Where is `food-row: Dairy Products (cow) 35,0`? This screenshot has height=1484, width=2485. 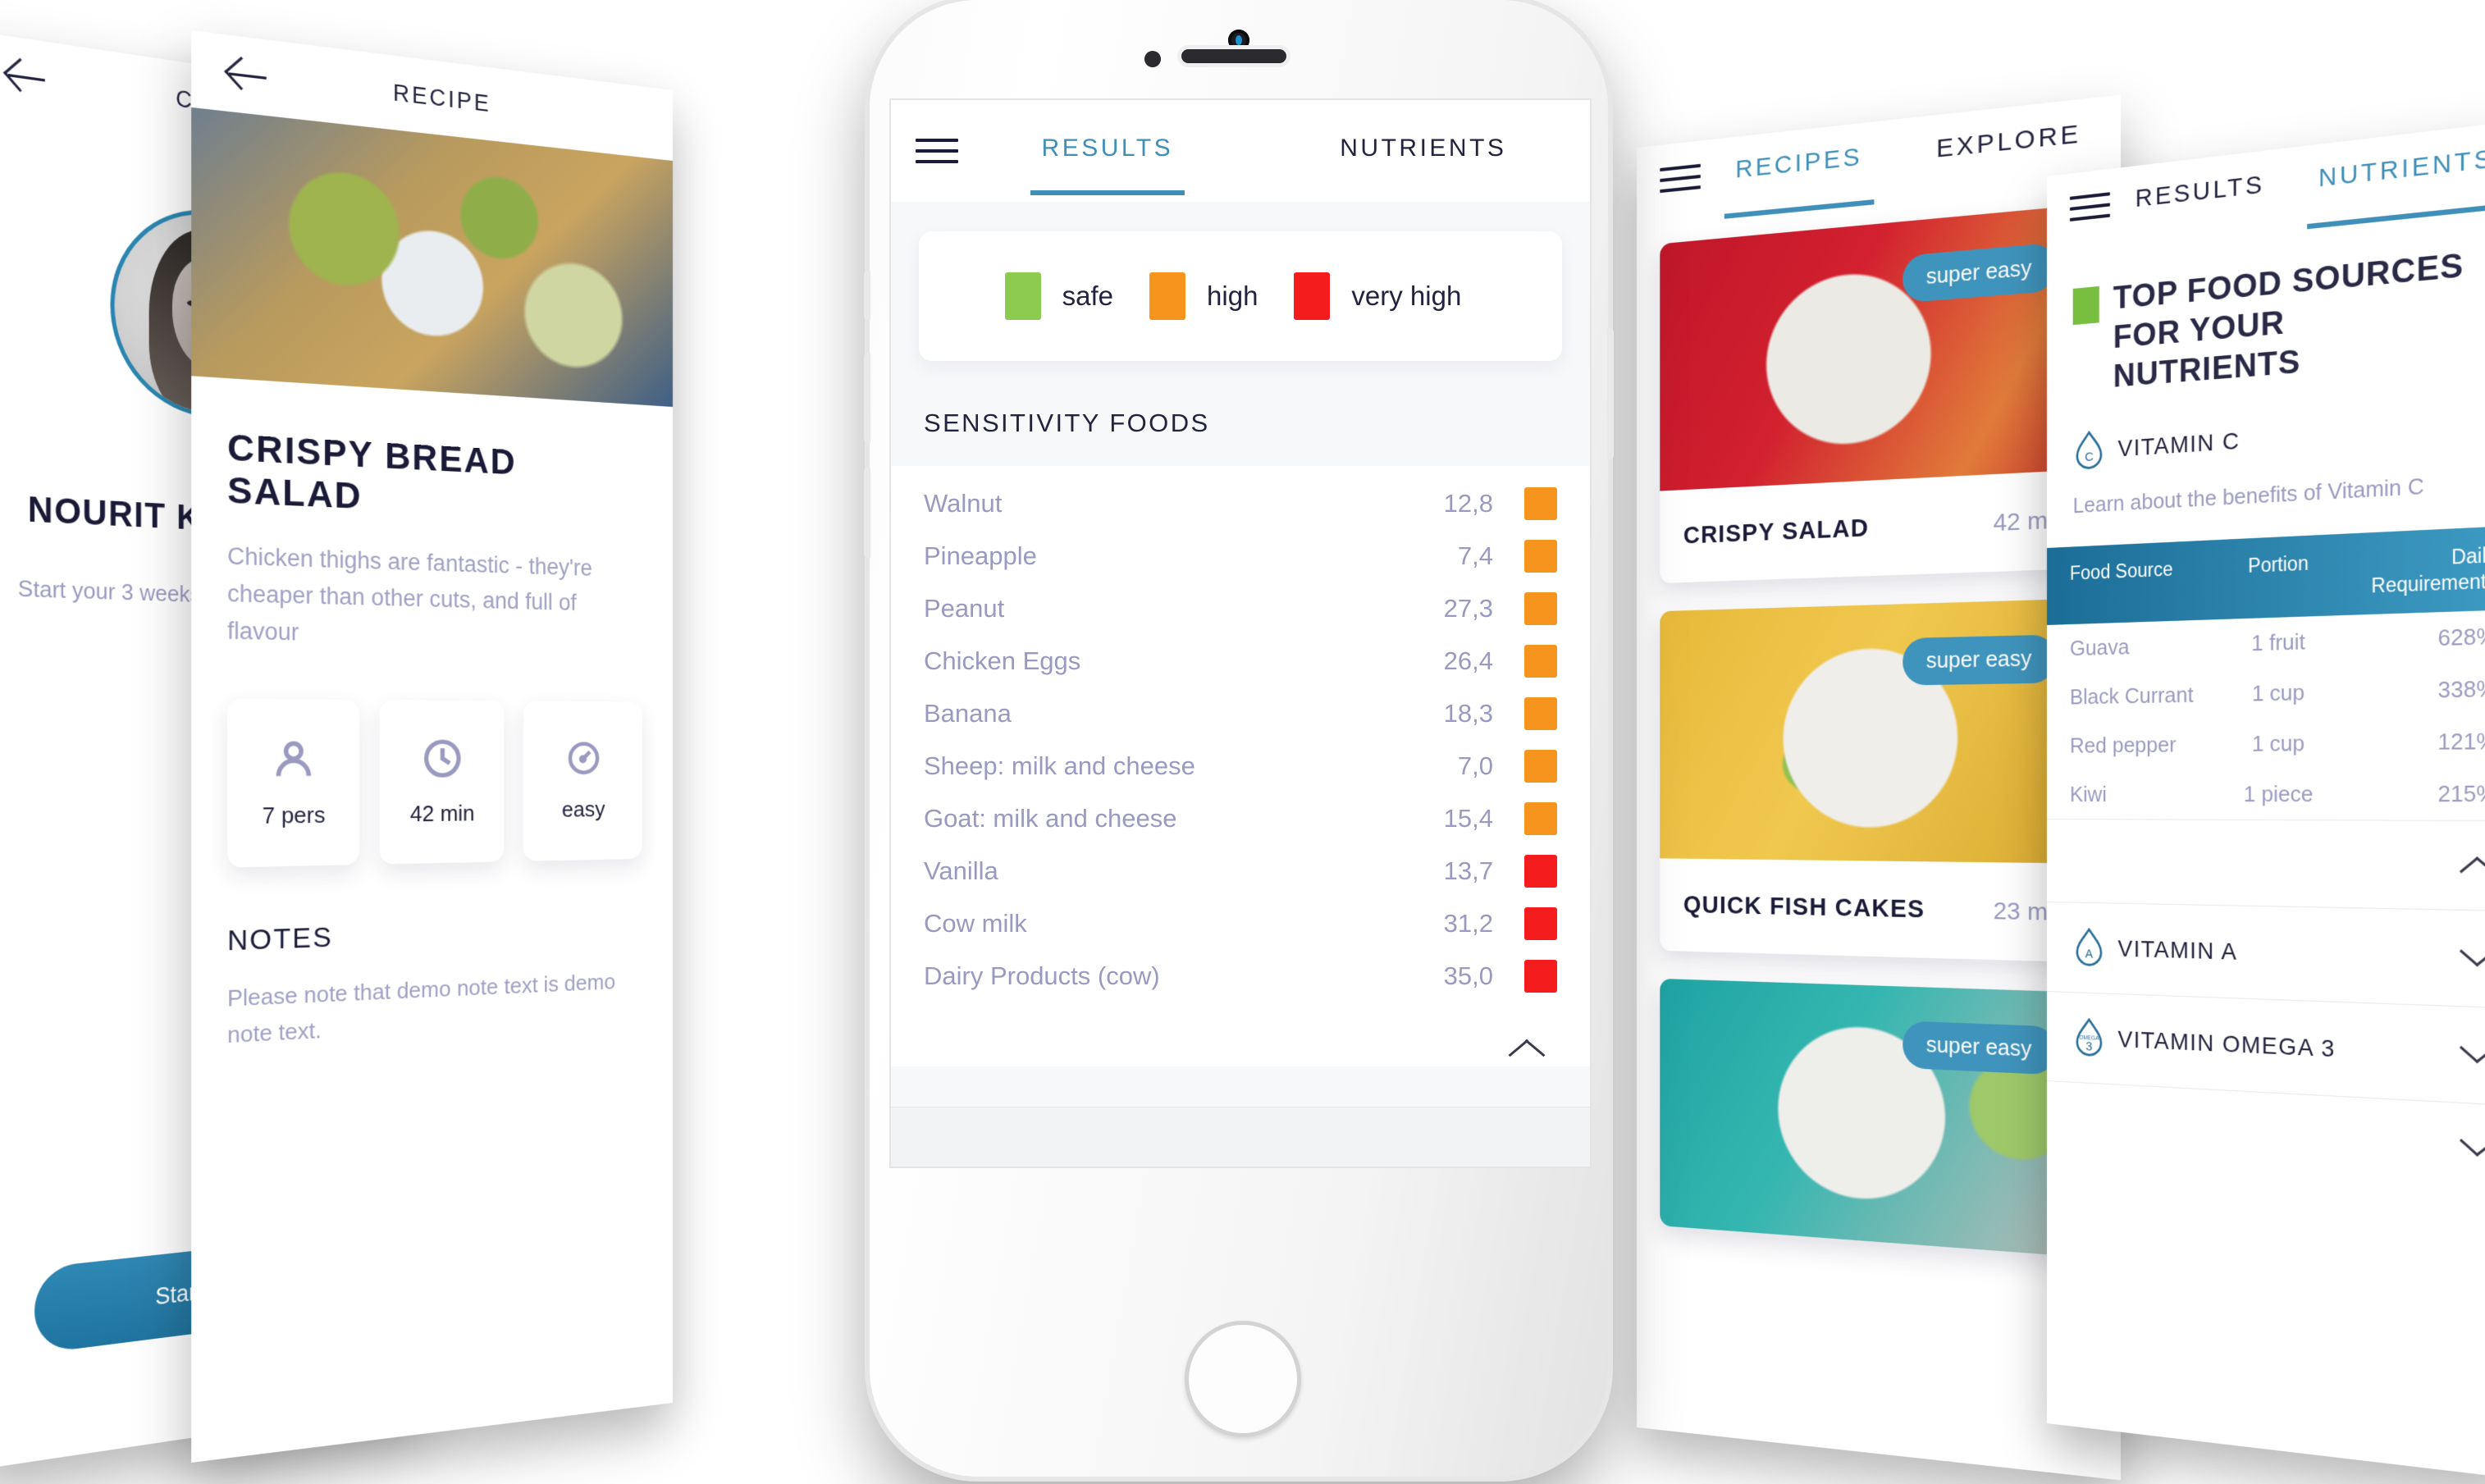
food-row: Dairy Products (cow) 35,0 is located at coordinates (1241, 976).